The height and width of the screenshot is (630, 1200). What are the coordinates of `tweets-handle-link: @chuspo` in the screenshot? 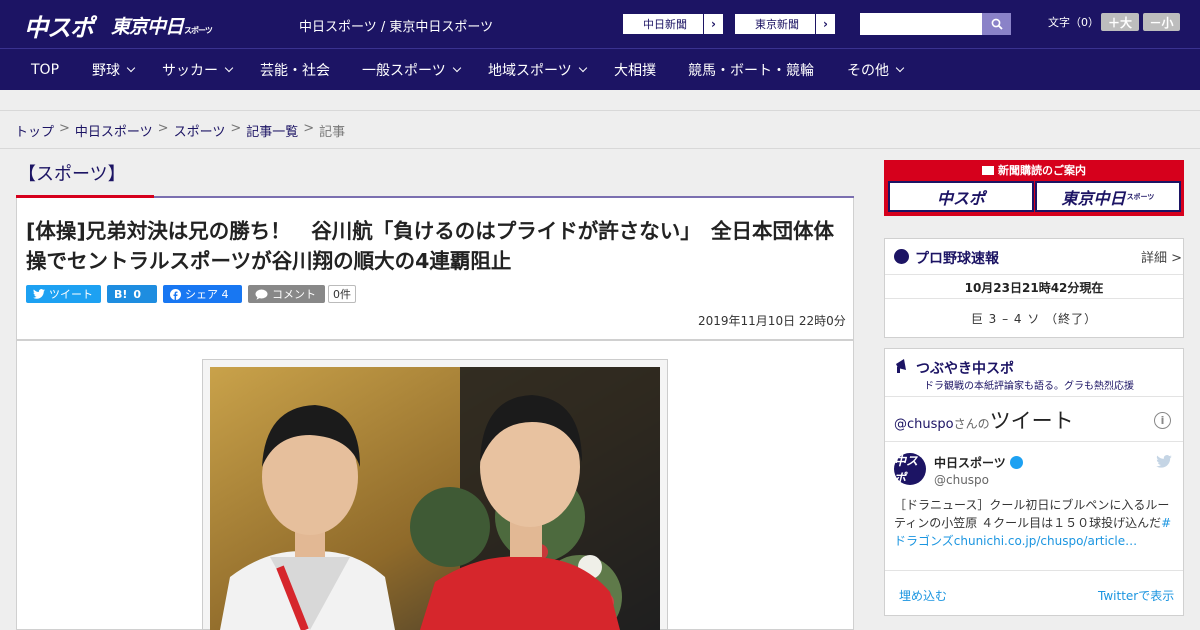 It's located at (924, 424).